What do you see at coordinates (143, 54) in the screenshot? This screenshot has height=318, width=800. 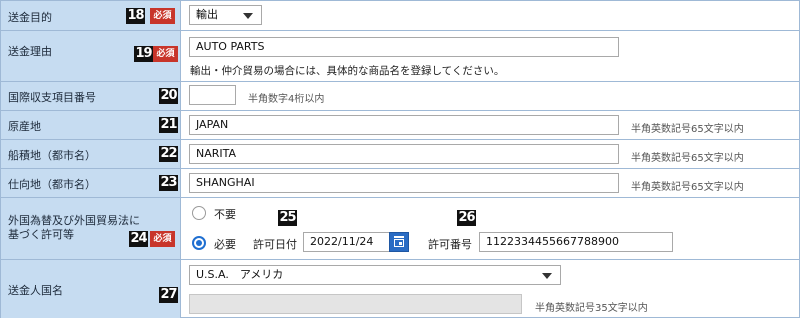 I see `item-number-badge: 19` at bounding box center [143, 54].